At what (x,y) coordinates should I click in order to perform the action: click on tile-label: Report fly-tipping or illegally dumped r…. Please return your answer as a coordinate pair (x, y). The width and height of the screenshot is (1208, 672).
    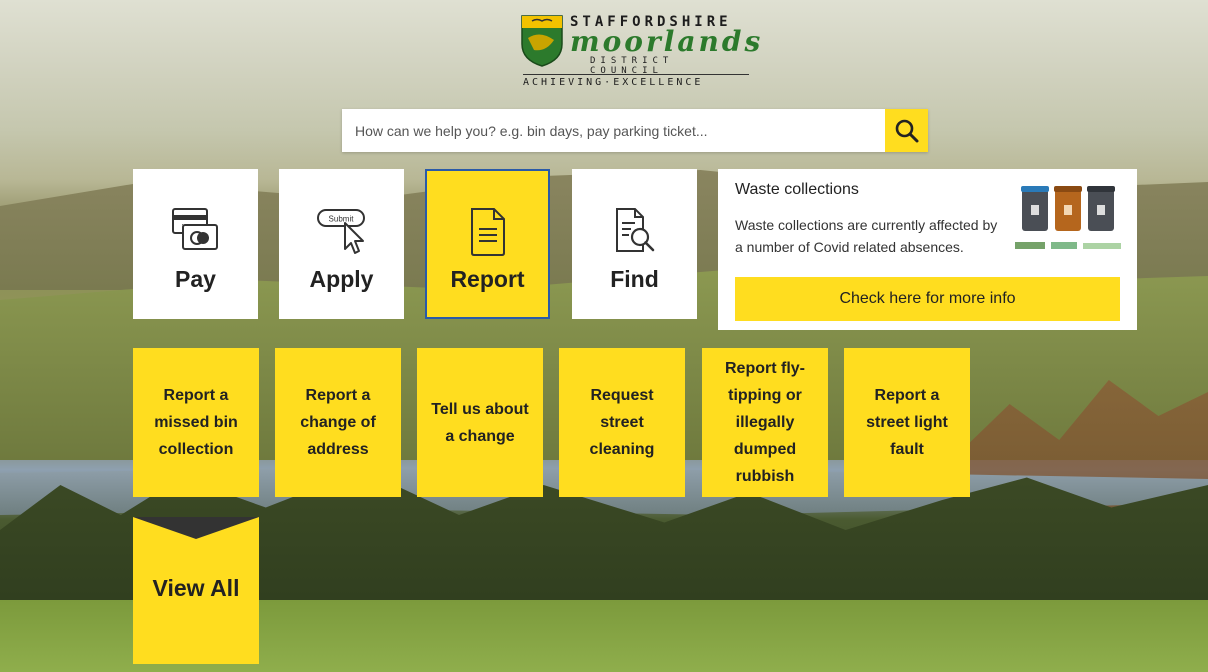
    Looking at the image, I should click on (765, 422).